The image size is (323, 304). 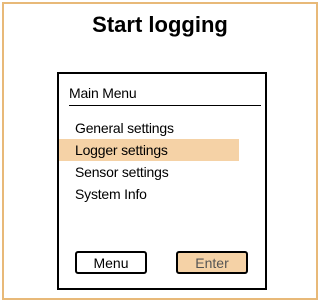 I want to click on menu-button: Menu, so click(x=111, y=262).